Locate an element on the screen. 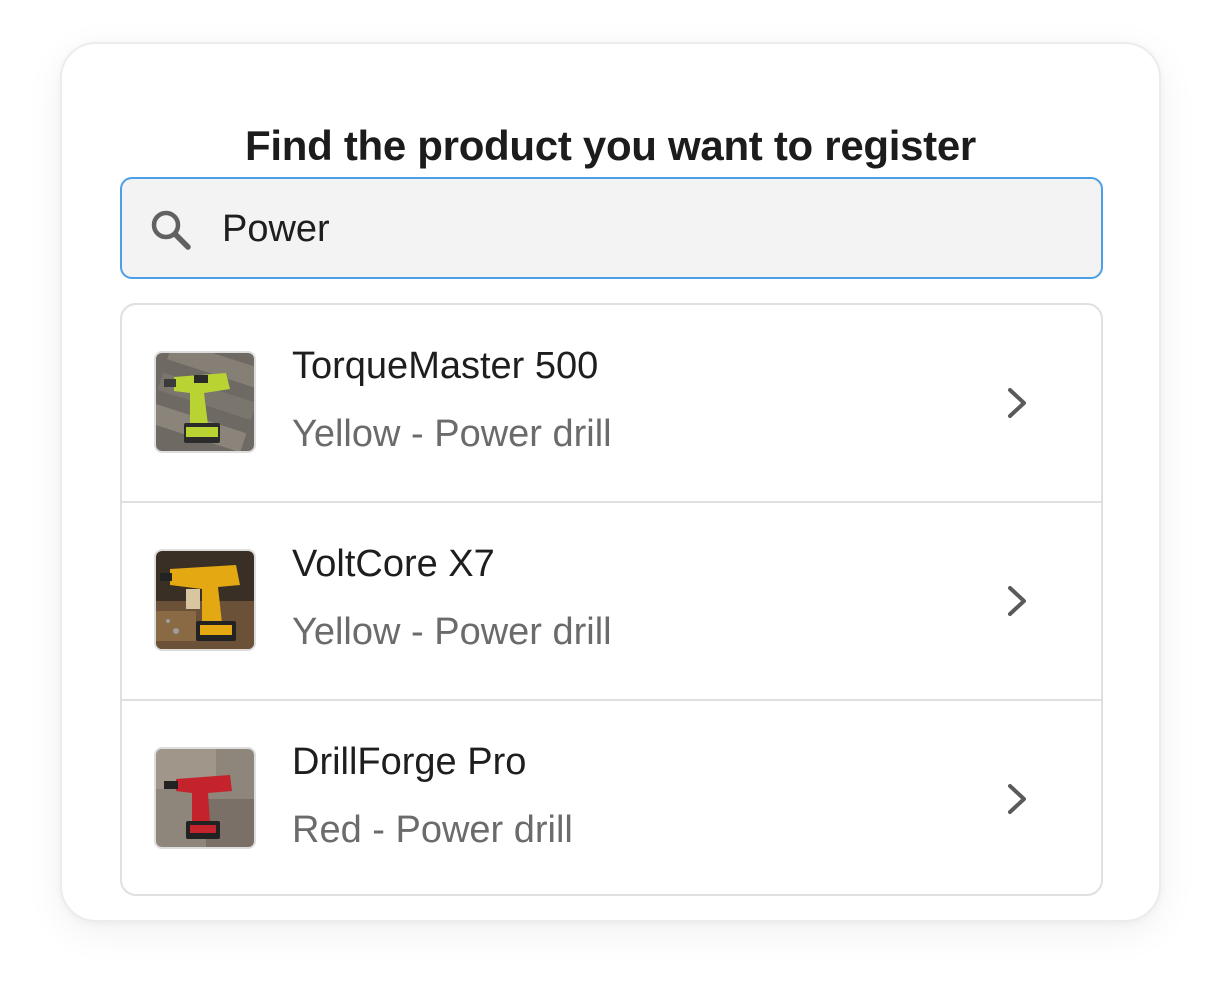 This screenshot has width=1222, height=1001. search-input is located at coordinates (652, 229).